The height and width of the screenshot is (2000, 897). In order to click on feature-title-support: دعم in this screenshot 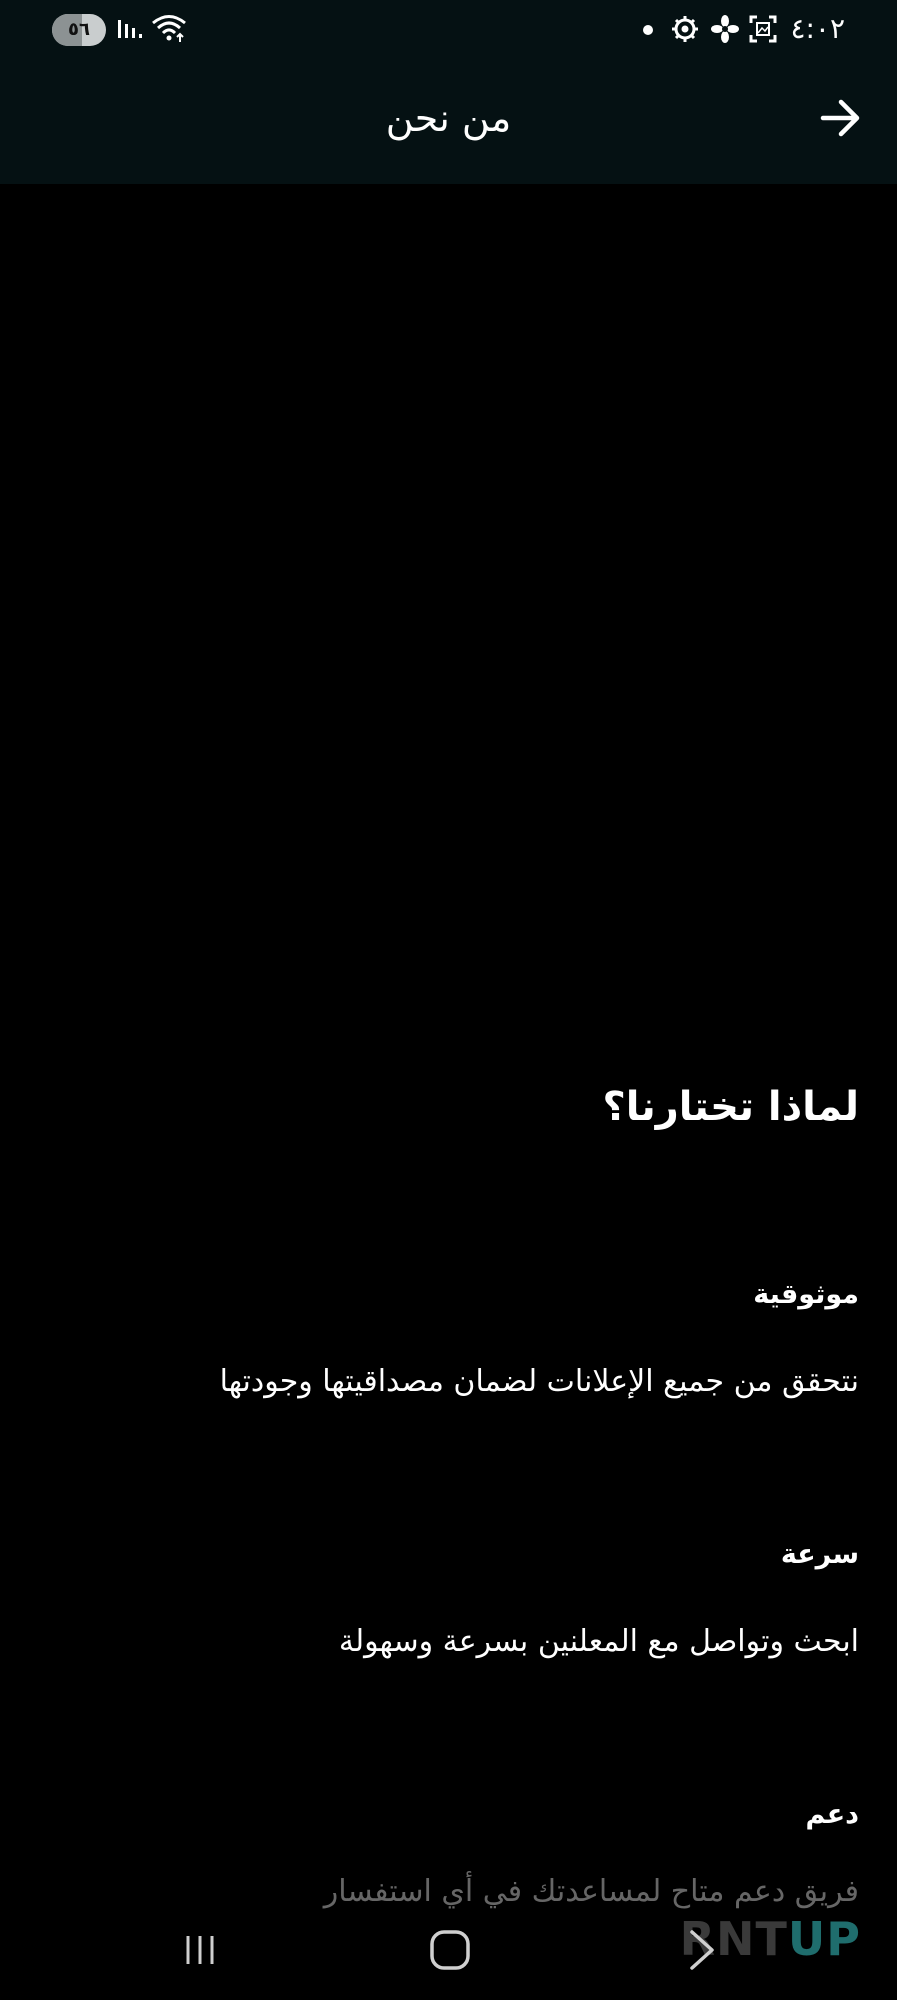, I will do `click(832, 1814)`.